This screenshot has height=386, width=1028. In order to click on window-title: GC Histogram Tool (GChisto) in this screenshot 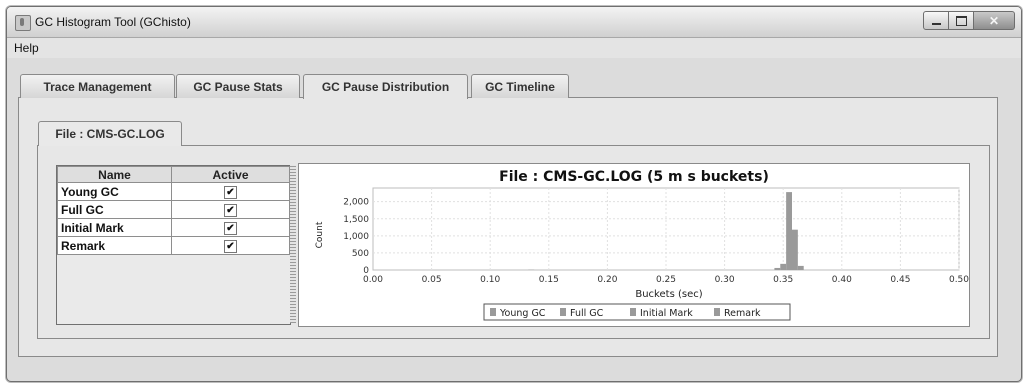, I will do `click(113, 22)`.